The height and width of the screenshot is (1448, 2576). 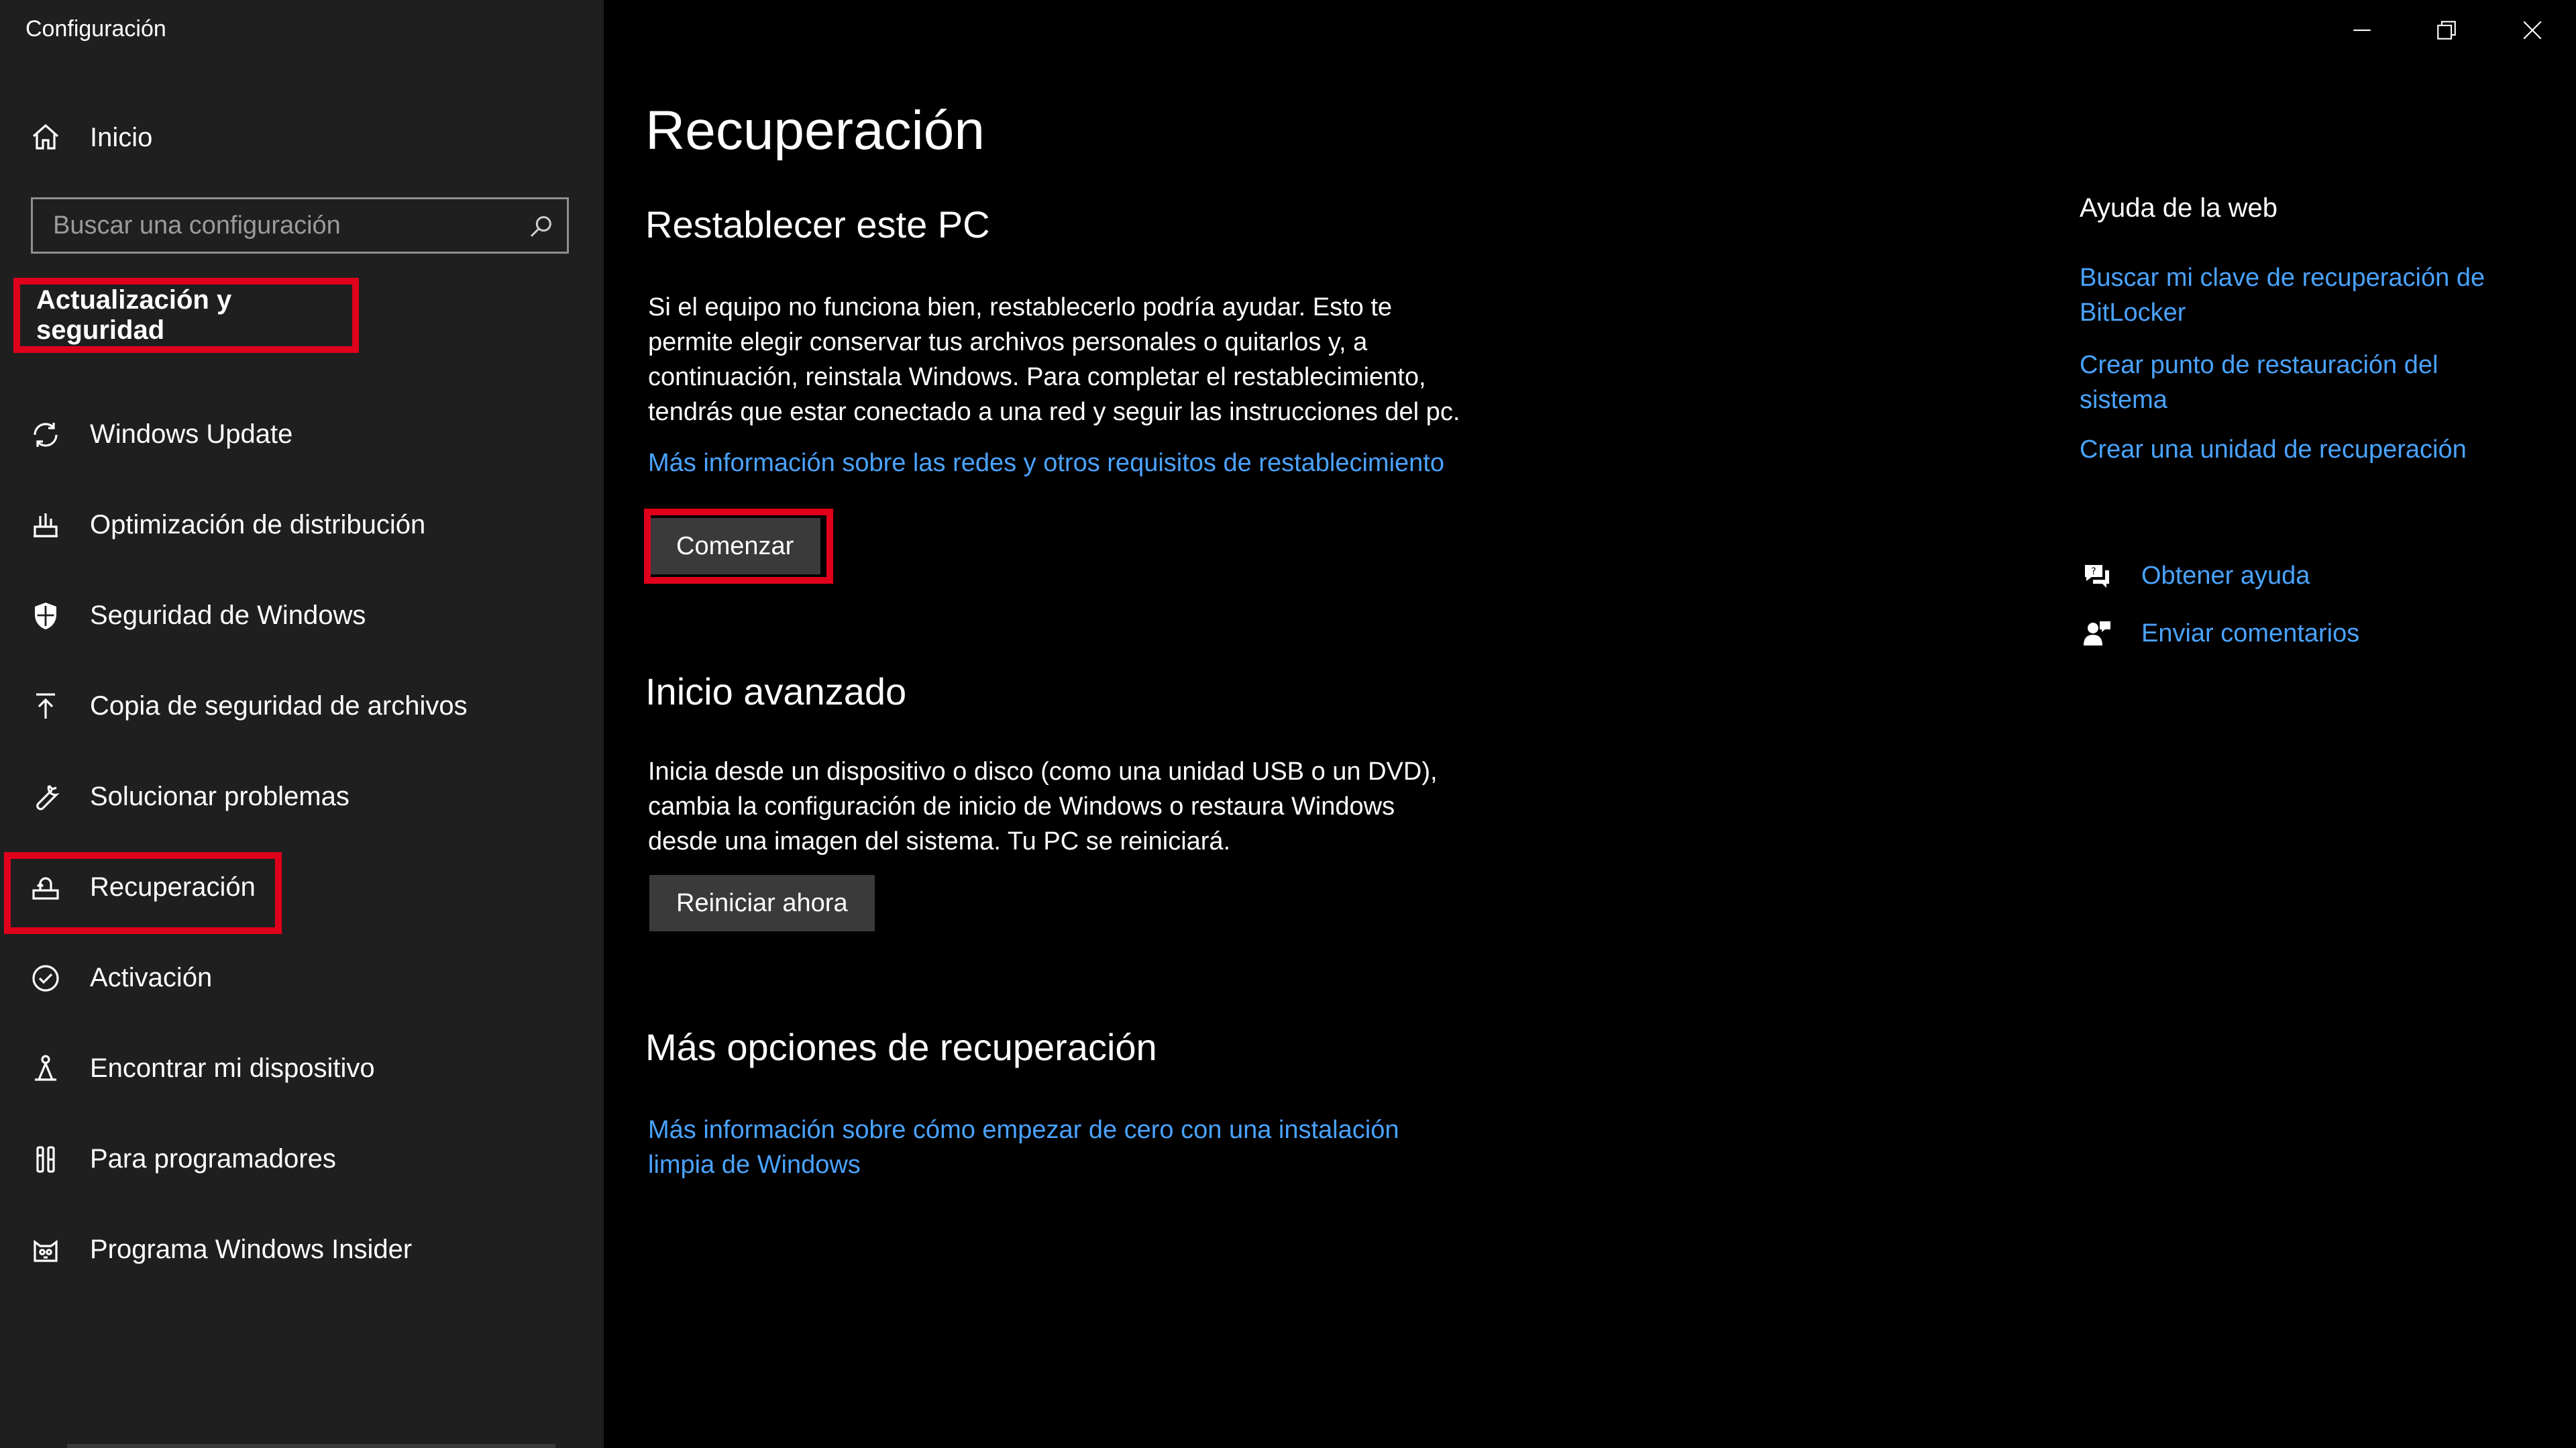 What do you see at coordinates (258, 524) in the screenshot?
I see `sidebar-item-label: Optimización de distribución` at bounding box center [258, 524].